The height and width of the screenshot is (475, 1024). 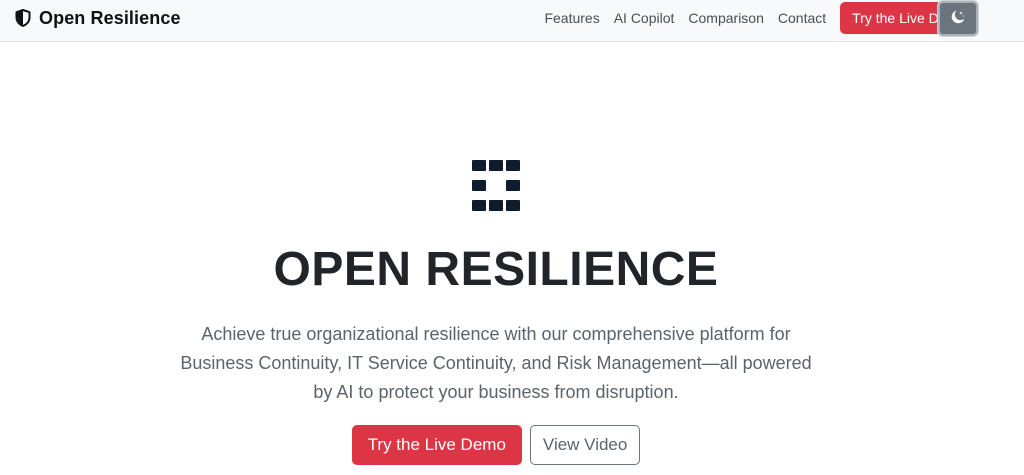 What do you see at coordinates (571, 18) in the screenshot?
I see `nav-link-features: Features` at bounding box center [571, 18].